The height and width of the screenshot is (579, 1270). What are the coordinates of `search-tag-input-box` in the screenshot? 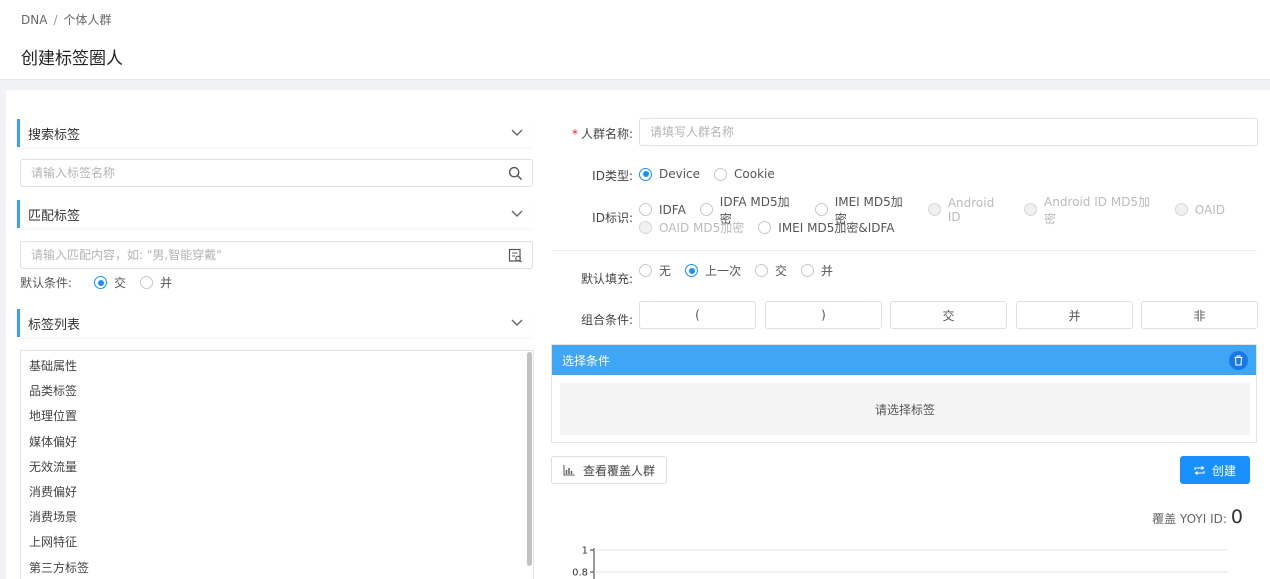 It's located at (276, 173).